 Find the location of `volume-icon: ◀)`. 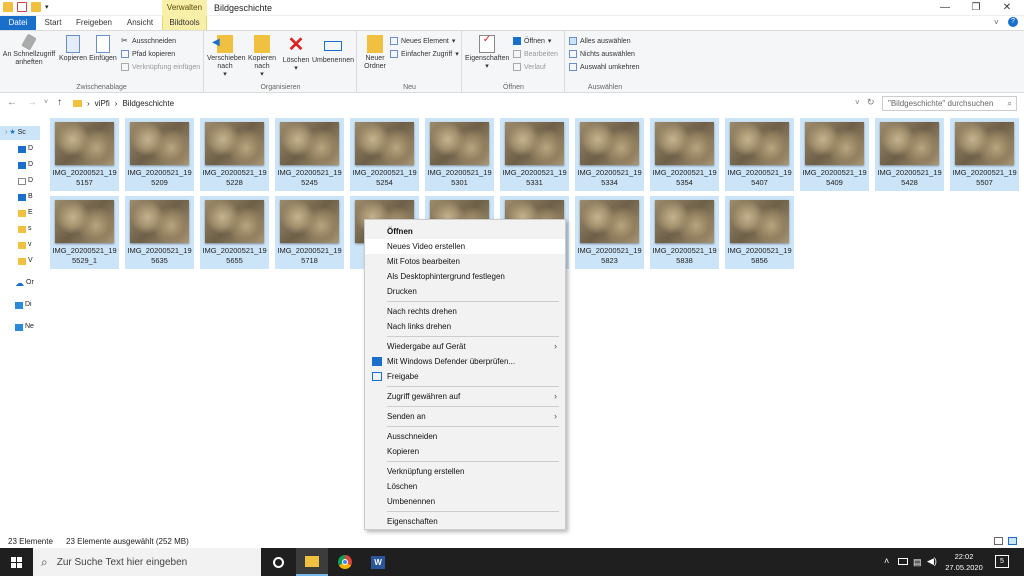

volume-icon: ◀) is located at coordinates (932, 561).